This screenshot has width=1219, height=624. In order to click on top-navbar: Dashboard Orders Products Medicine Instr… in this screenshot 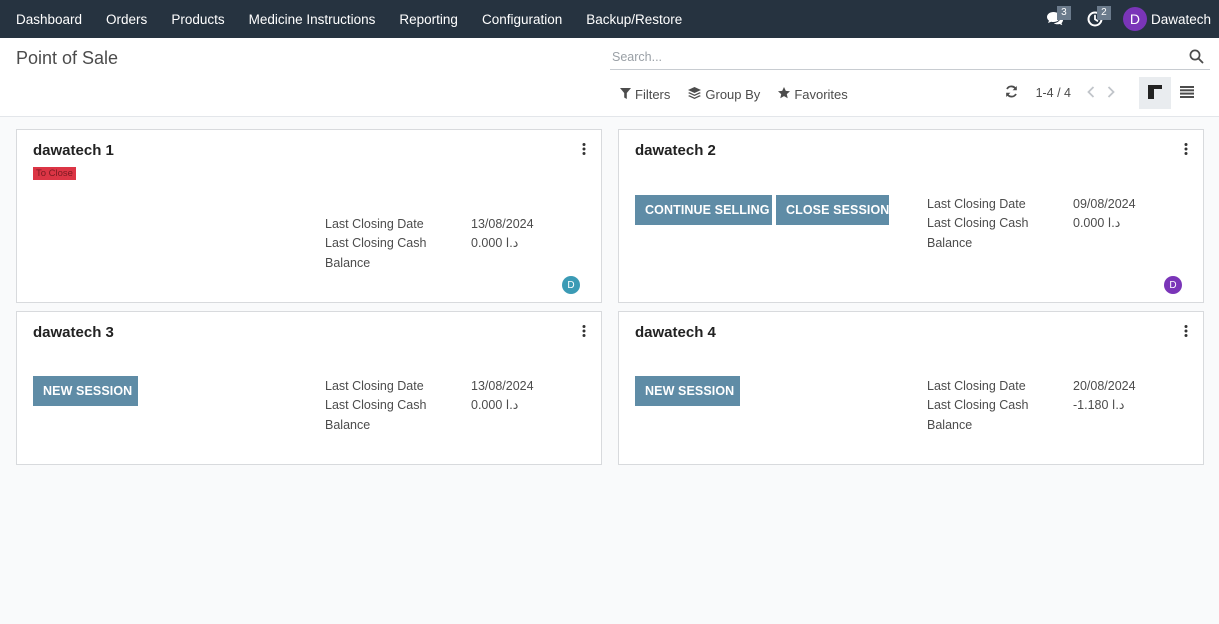, I will do `click(609, 19)`.